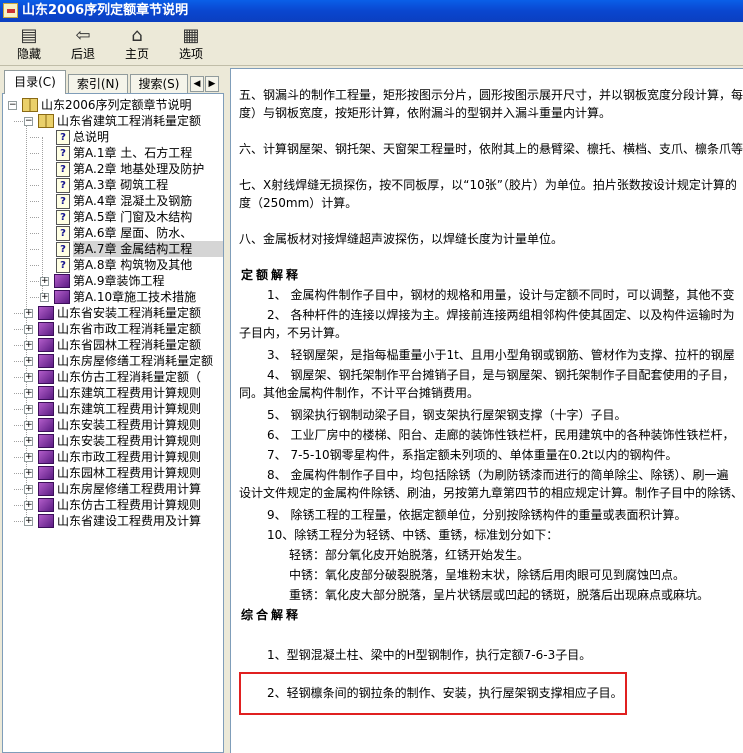 The image size is (743, 753). What do you see at coordinates (82, 54) in the screenshot?
I see `back-button-label: 后退` at bounding box center [82, 54].